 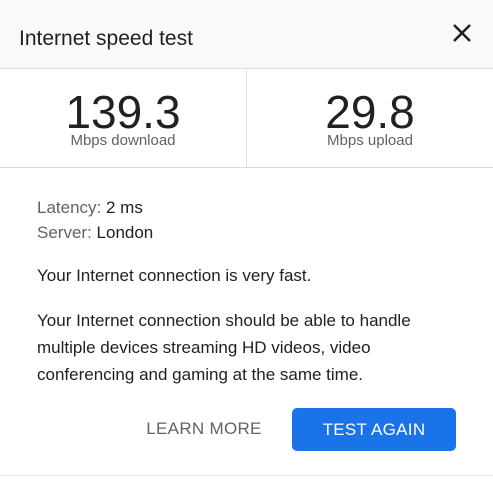 What do you see at coordinates (252, 207) in the screenshot?
I see `latency-row: Latency: 2 ms` at bounding box center [252, 207].